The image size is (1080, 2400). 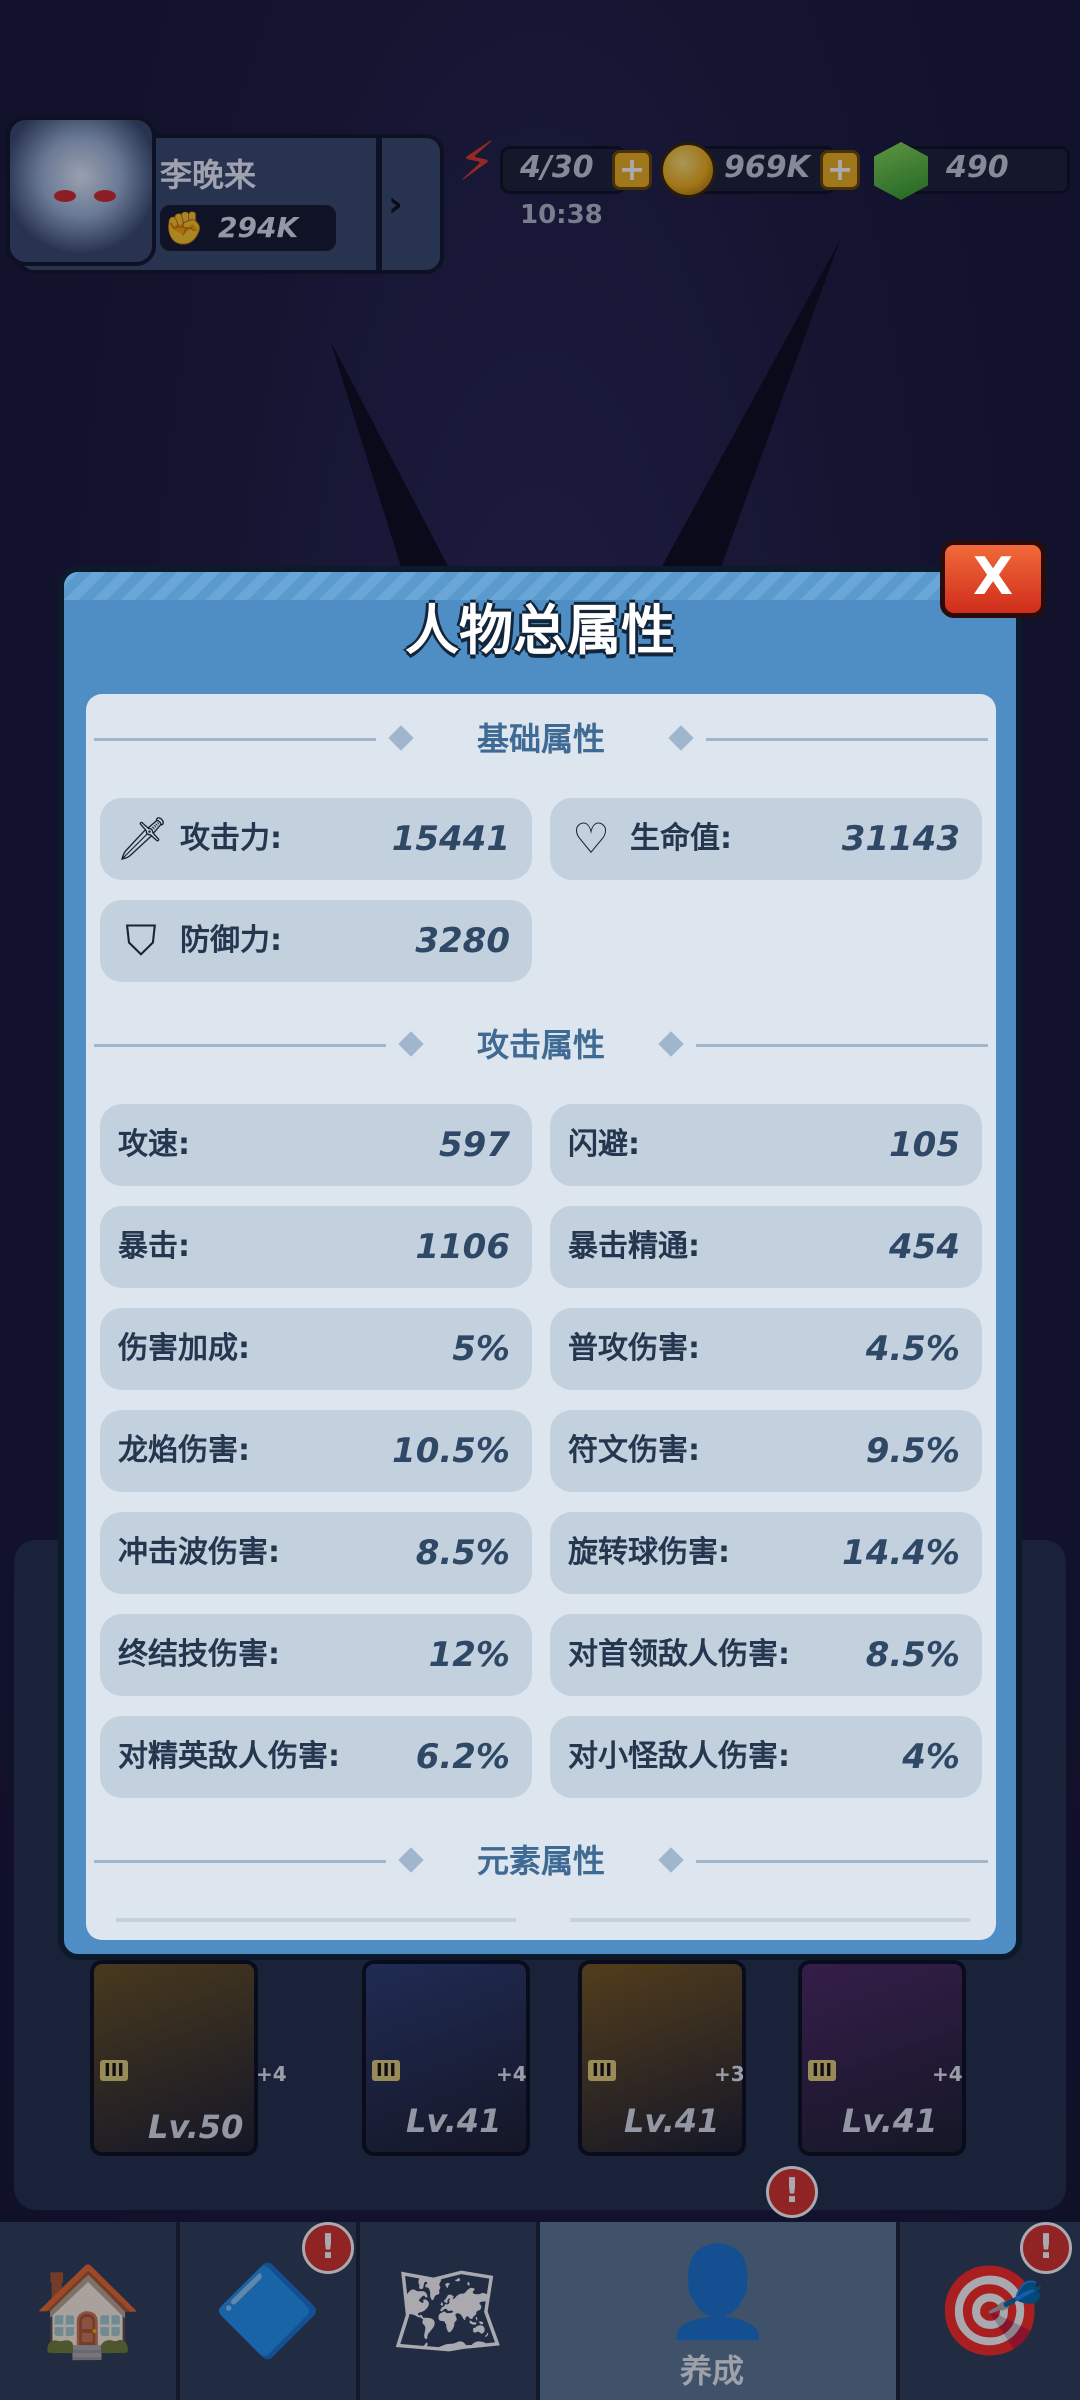 What do you see at coordinates (766, 1247) in the screenshot?
I see `attack-stat: 暴击精通: 454` at bounding box center [766, 1247].